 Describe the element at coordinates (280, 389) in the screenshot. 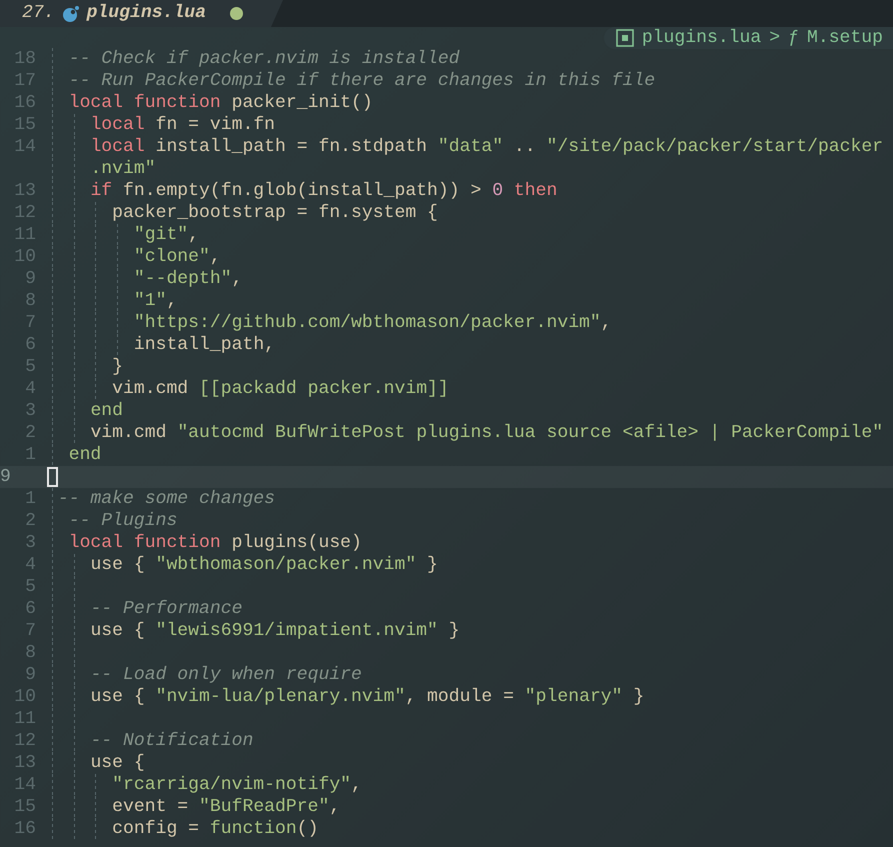

I see `code-line: vim.cmd [[packadd packer.nvim]]` at that location.